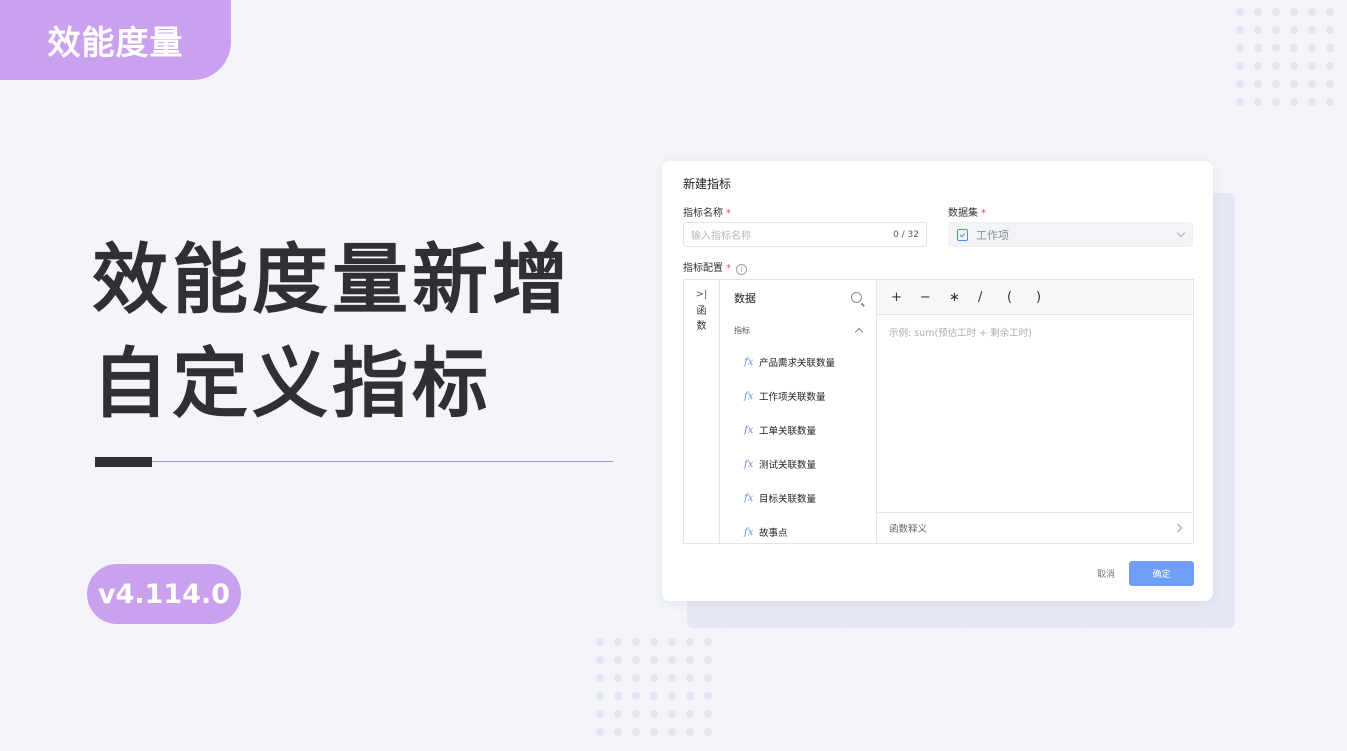 This screenshot has width=1347, height=751. Describe the element at coordinates (1035, 332) in the screenshot. I see `formula-input: 示例: sum(预估工时 + 剩余工时)` at that location.